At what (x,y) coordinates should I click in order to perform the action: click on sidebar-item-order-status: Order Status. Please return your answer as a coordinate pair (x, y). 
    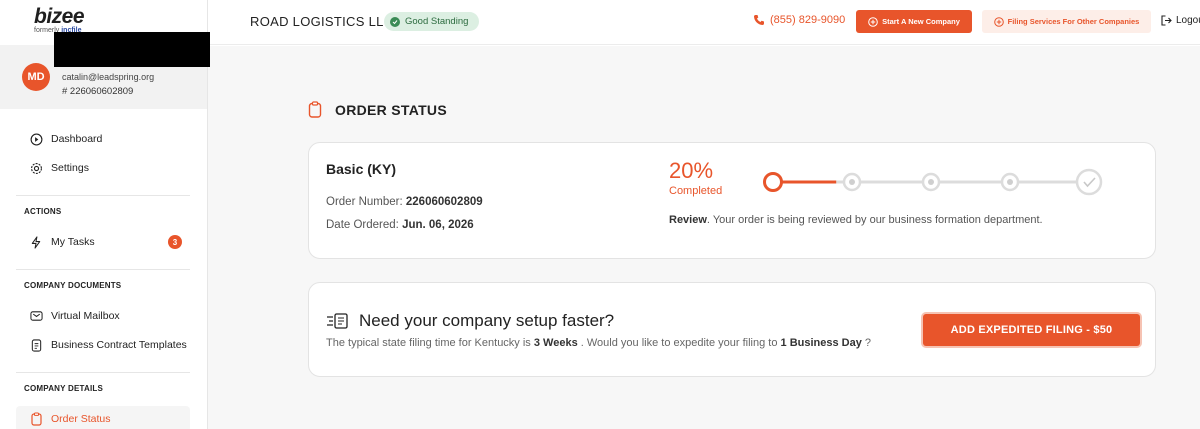
    Looking at the image, I should click on (103, 417).